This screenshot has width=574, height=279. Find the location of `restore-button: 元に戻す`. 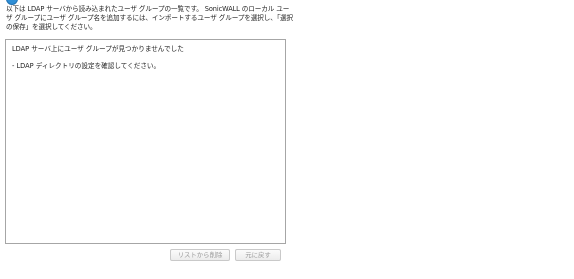

restore-button: 元に戻す is located at coordinates (258, 255).